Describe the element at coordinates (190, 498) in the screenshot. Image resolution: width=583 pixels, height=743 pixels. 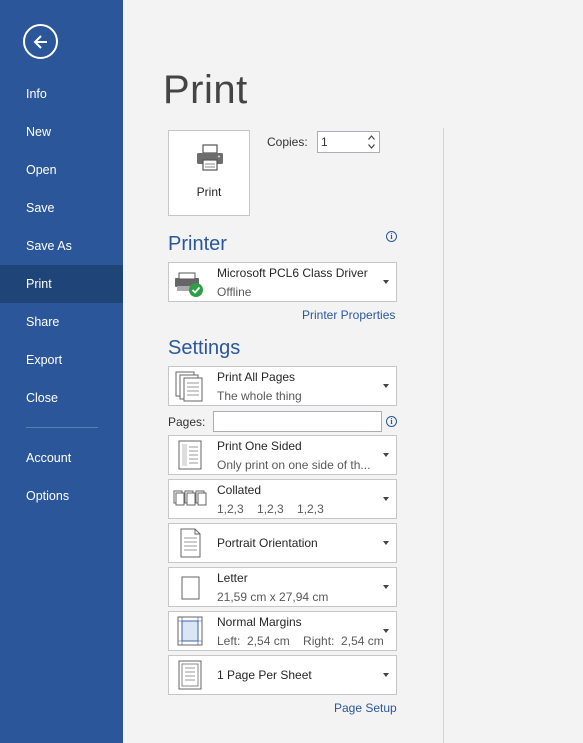
I see `collated-icon` at that location.